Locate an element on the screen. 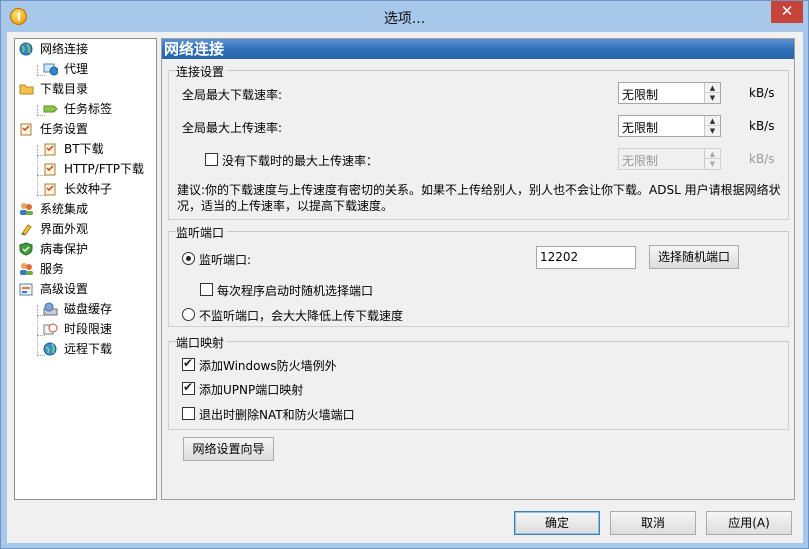 This screenshot has width=809, height=549. tree-item-virus: 病毒保护 is located at coordinates (86, 249).